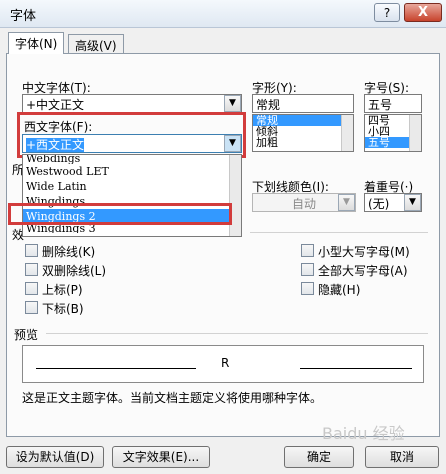 The height and width of the screenshot is (474, 446). Describe the element at coordinates (63, 309) in the screenshot. I see `subscript-label: 下标(B)` at that location.